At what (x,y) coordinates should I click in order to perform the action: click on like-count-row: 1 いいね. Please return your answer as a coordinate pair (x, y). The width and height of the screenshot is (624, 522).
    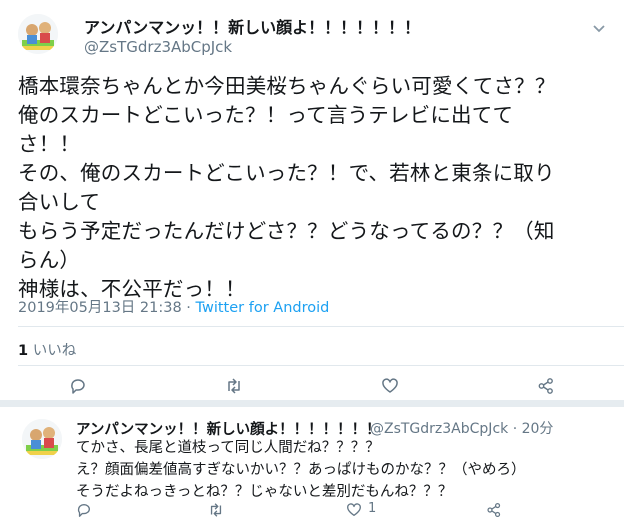
    Looking at the image, I should click on (47, 349).